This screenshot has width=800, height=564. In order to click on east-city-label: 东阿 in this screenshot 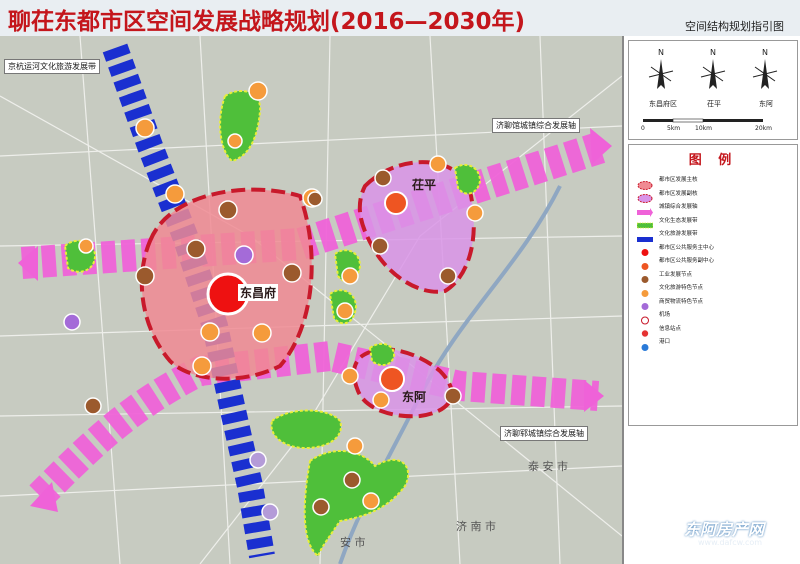, I will do `click(414, 397)`.